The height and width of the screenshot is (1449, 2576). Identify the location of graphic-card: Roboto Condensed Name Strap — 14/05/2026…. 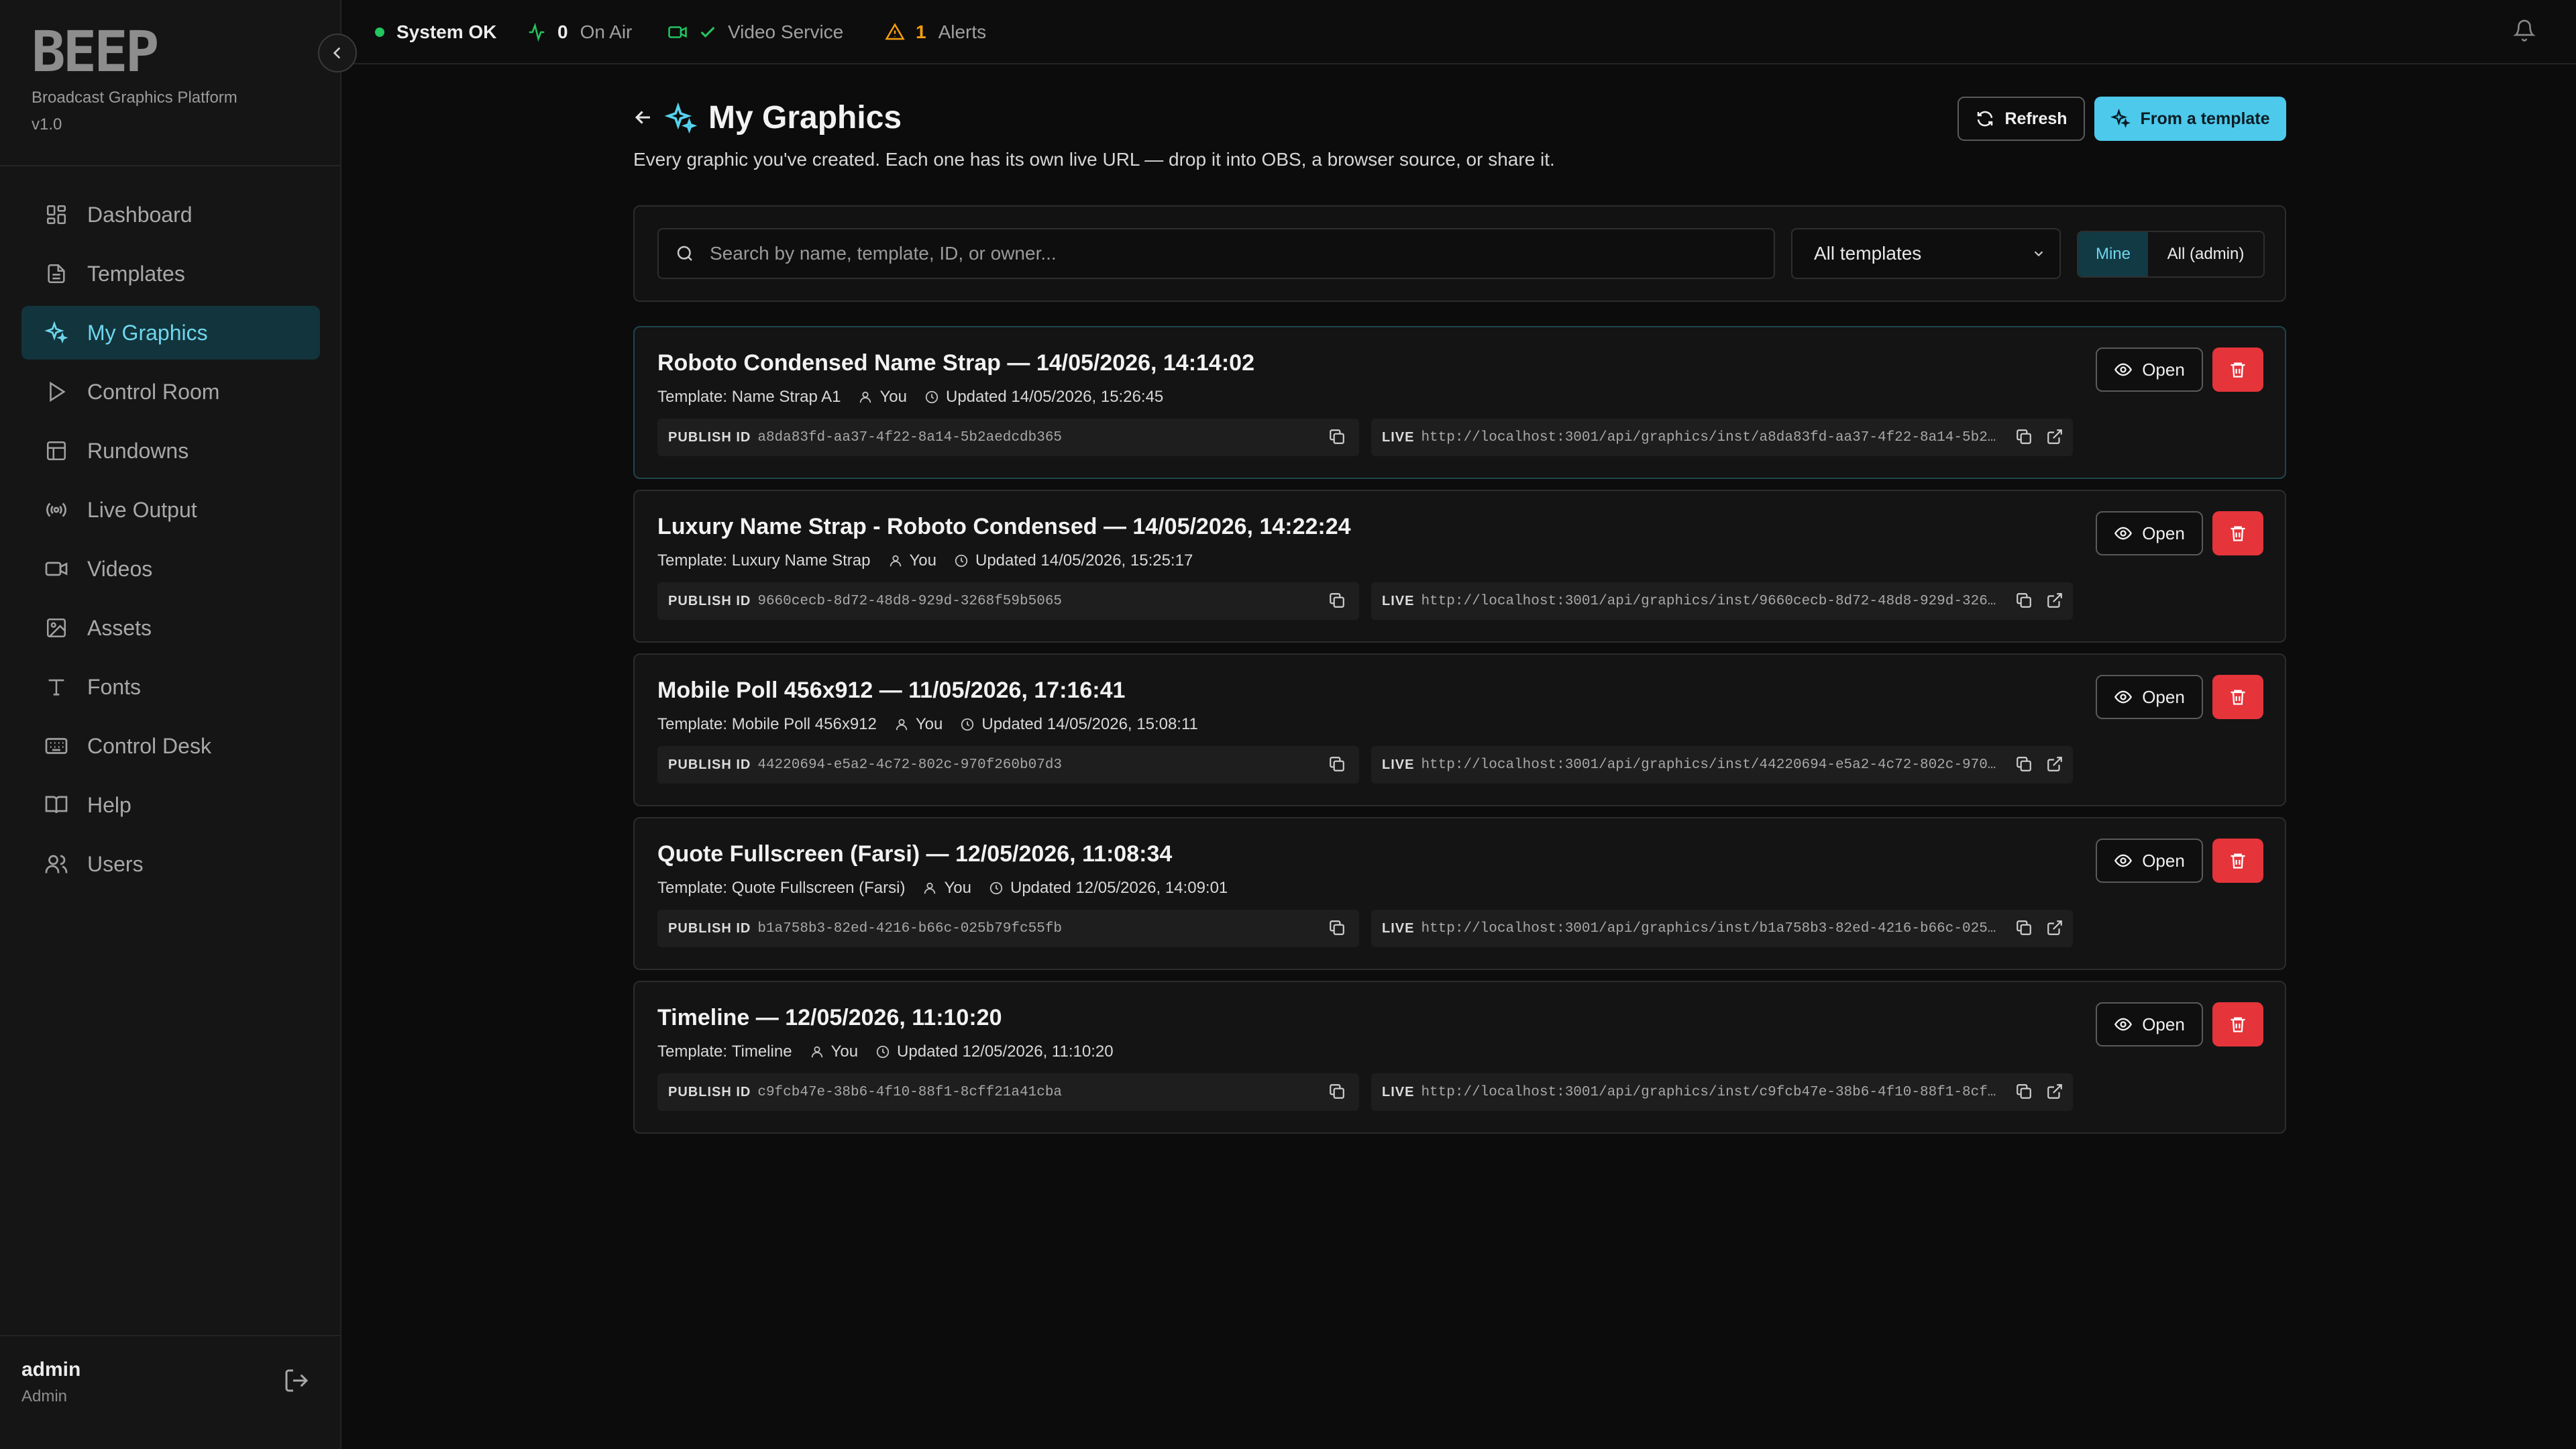
(1459, 402).